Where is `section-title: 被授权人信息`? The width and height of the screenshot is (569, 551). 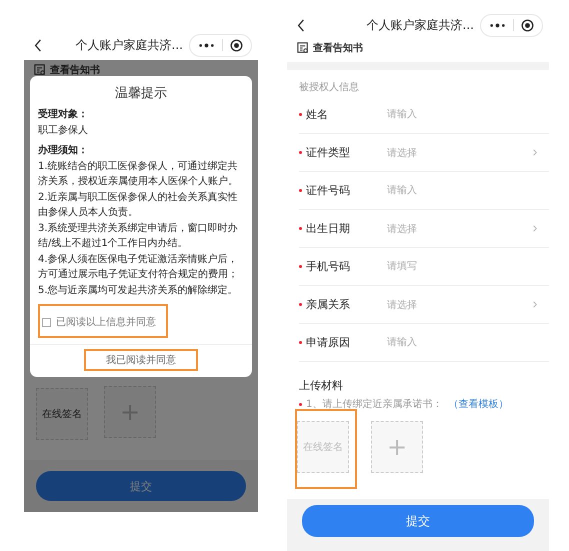
section-title: 被授权人信息 is located at coordinates (329, 87).